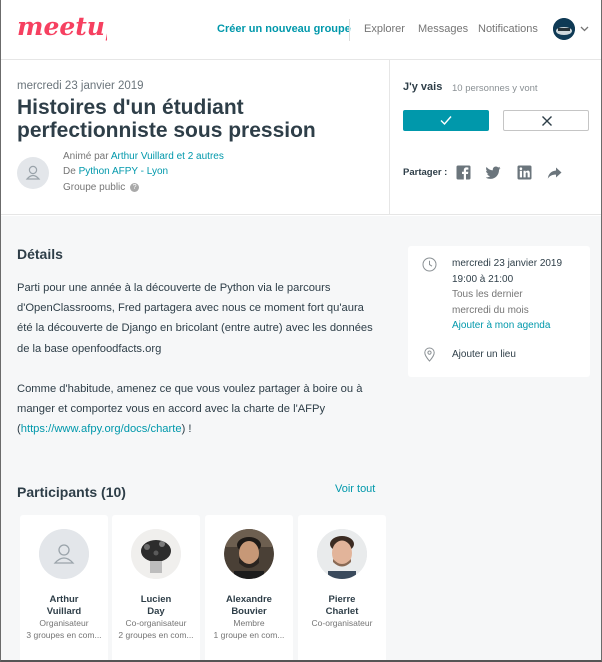 The height and width of the screenshot is (662, 602). I want to click on linkedin-icon, so click(524, 172).